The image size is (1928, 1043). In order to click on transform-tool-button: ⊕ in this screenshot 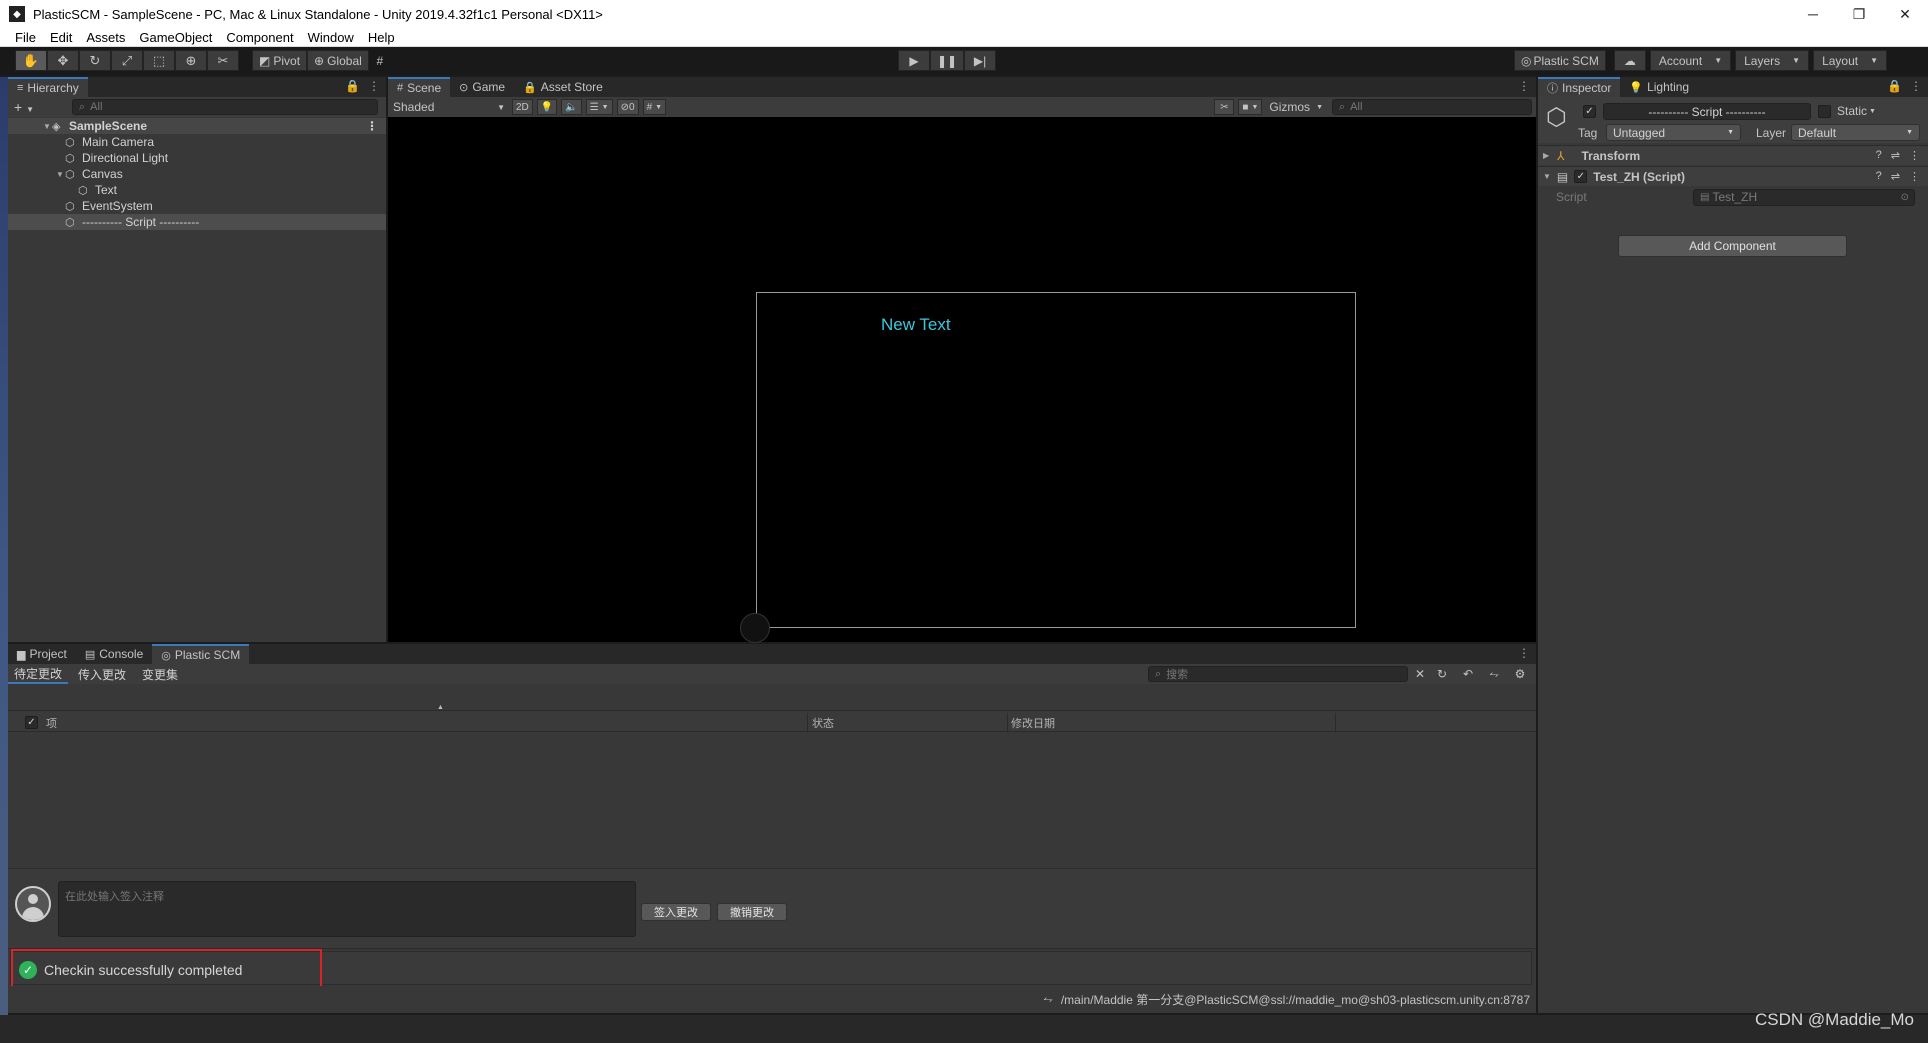, I will do `click(191, 60)`.